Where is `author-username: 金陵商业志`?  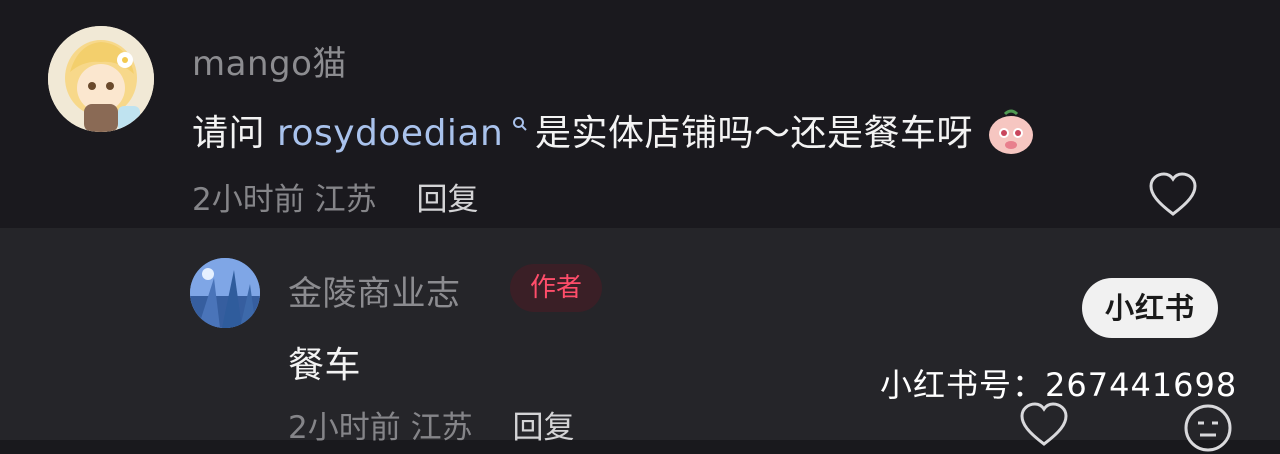
author-username: 金陵商业志 is located at coordinates (374, 290).